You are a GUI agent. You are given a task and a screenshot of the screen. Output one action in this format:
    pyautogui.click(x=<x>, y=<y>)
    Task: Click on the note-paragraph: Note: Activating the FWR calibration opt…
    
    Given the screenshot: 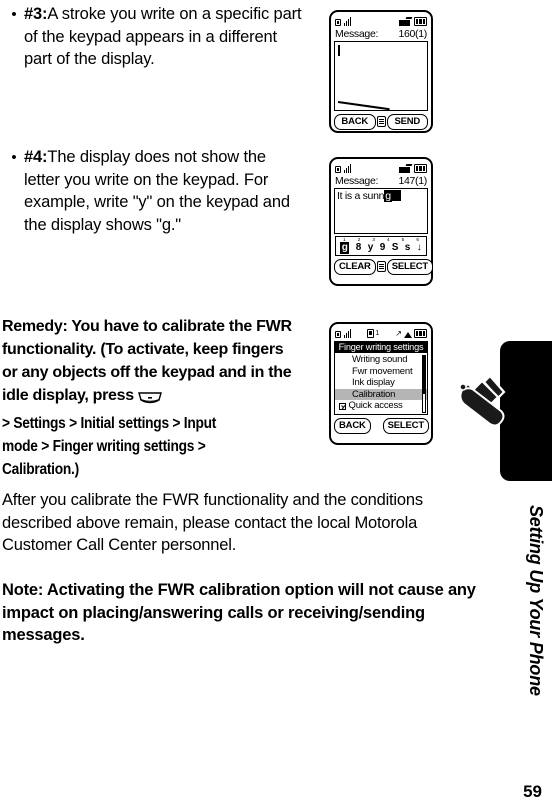 What is the action you would take?
    pyautogui.click(x=239, y=612)
    